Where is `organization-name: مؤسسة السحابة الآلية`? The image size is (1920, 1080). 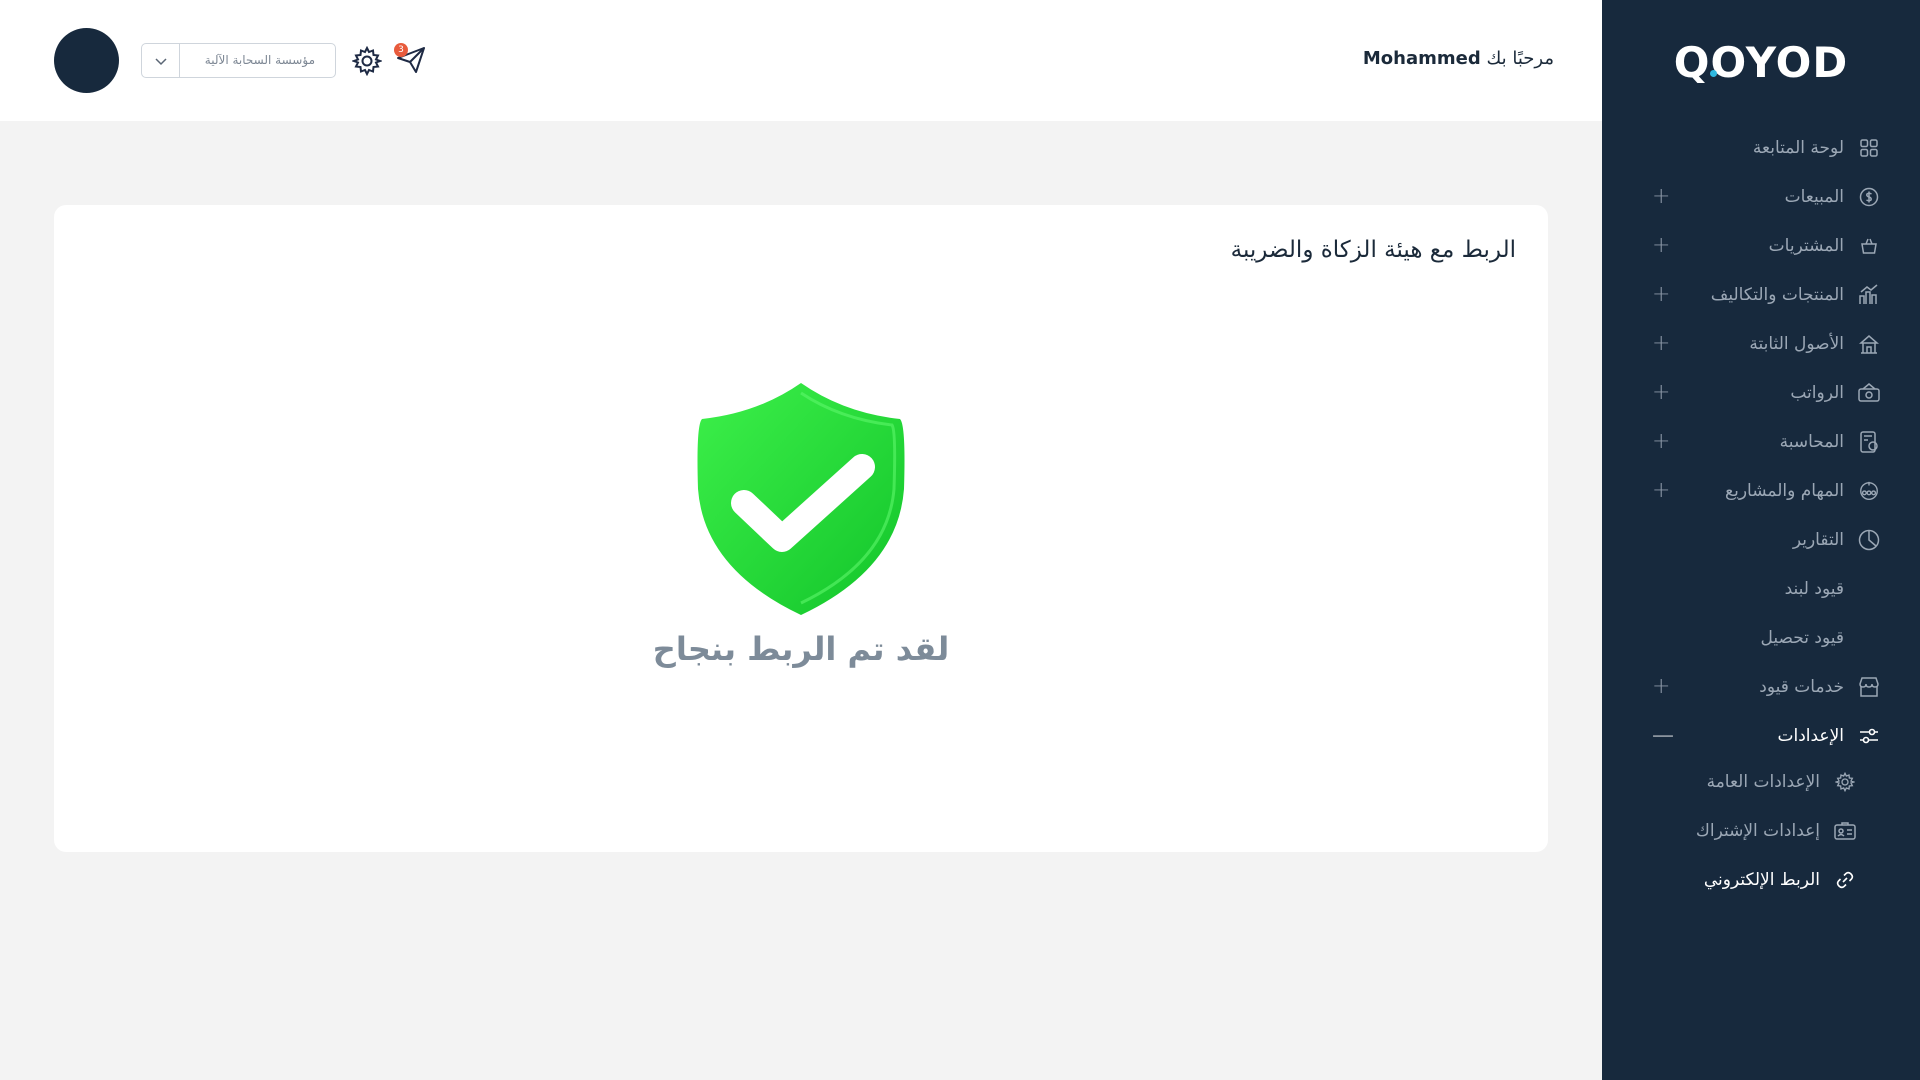 organization-name: مؤسسة السحابة الآلية is located at coordinates (259, 60).